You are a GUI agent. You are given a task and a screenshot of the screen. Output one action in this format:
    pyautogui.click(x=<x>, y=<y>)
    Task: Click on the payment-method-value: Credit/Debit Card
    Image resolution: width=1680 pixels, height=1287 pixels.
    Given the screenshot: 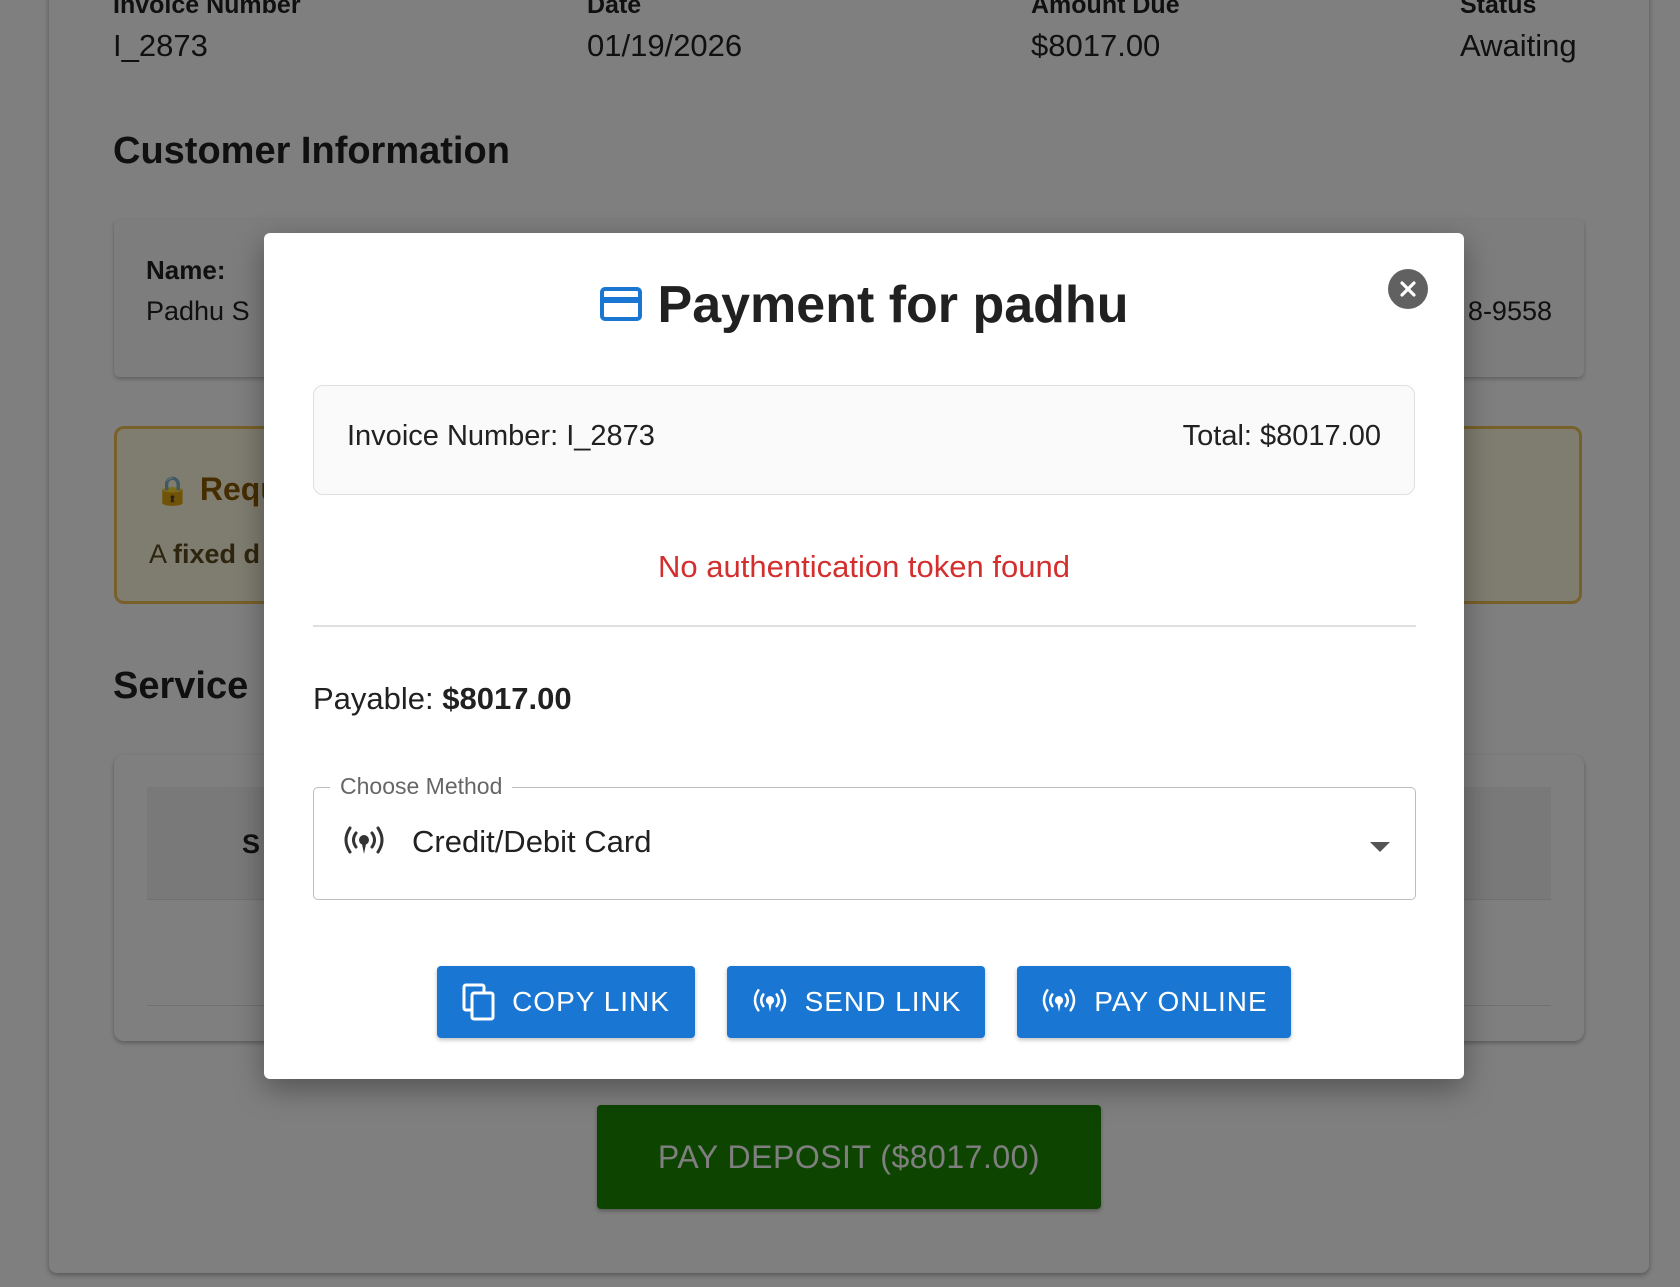 What is the action you would take?
    pyautogui.click(x=532, y=841)
    